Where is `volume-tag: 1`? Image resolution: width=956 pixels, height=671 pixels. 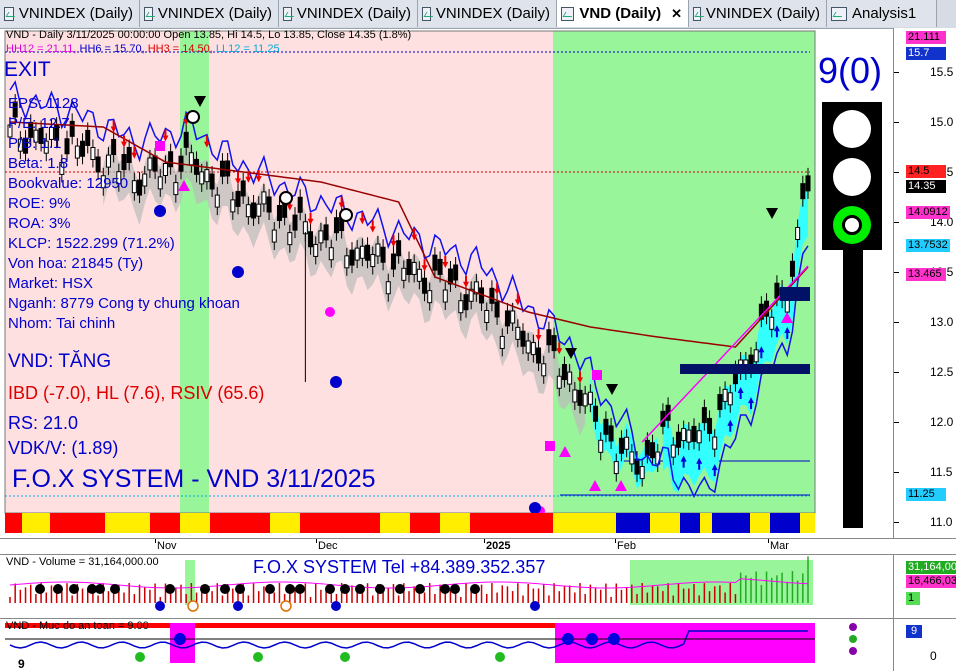 volume-tag: 1 is located at coordinates (913, 598).